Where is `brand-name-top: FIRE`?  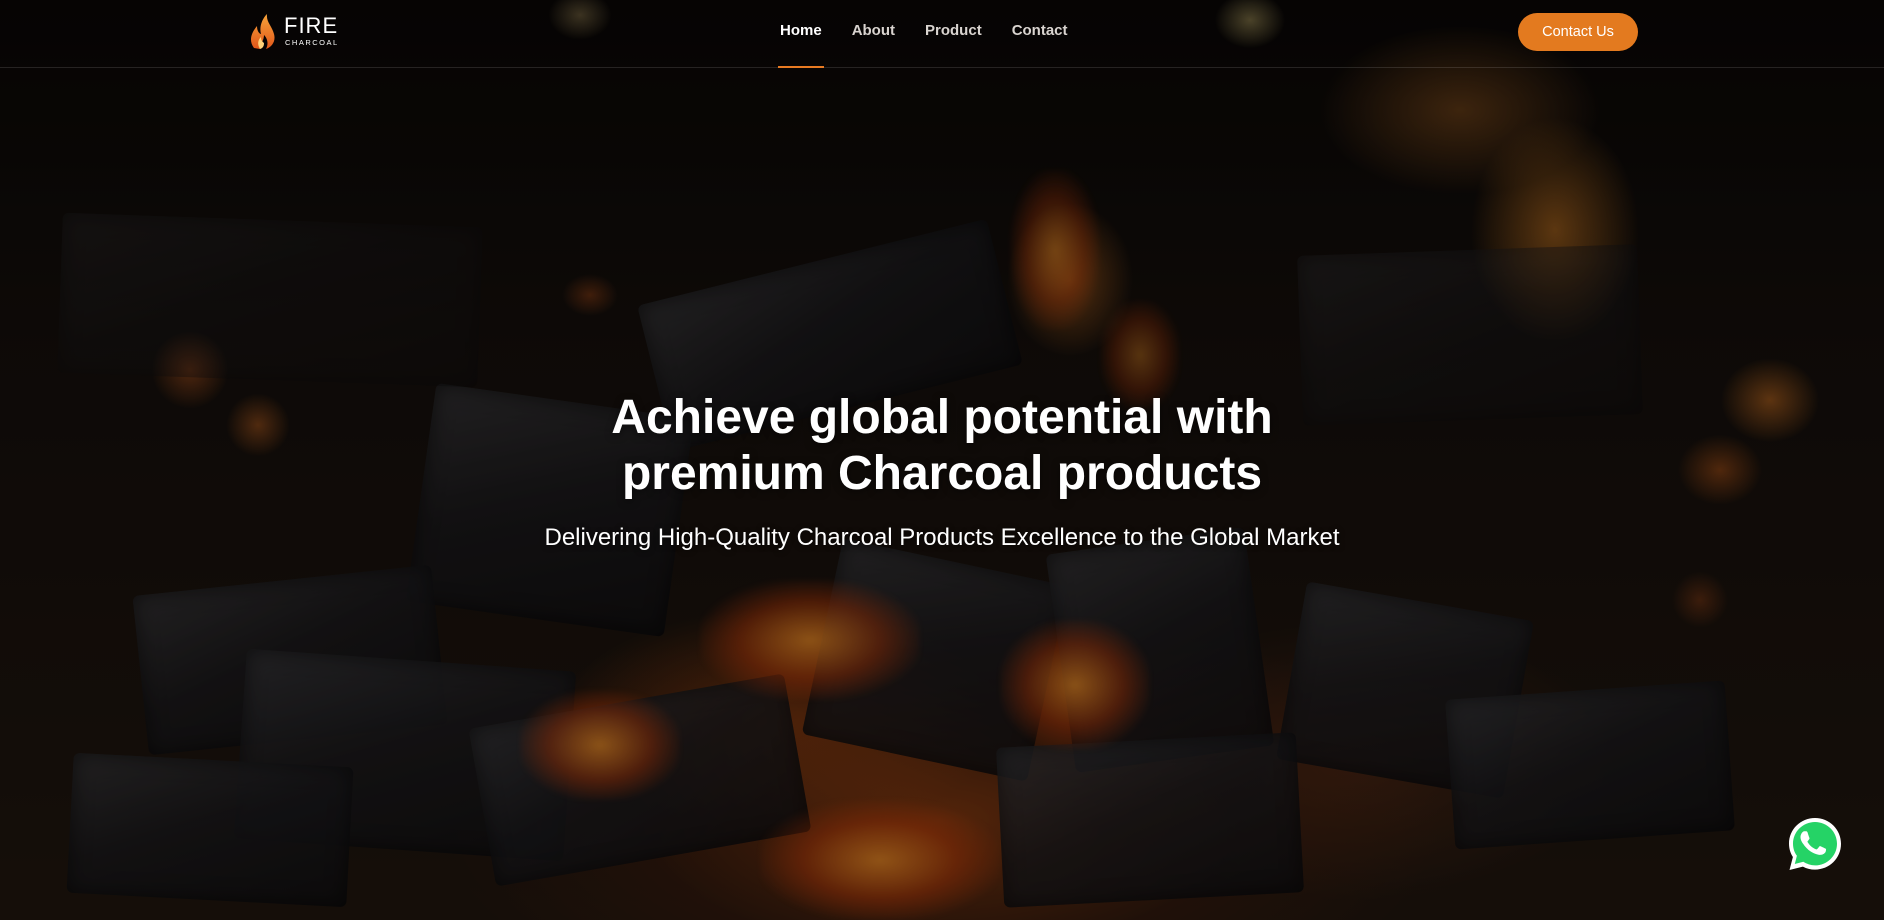
brand-name-top: FIRE is located at coordinates (311, 26).